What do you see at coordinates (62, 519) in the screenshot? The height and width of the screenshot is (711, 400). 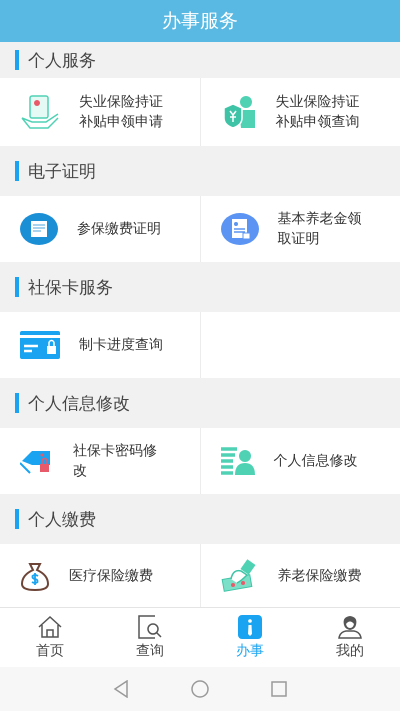 I see `section-title: 个人缴费` at bounding box center [62, 519].